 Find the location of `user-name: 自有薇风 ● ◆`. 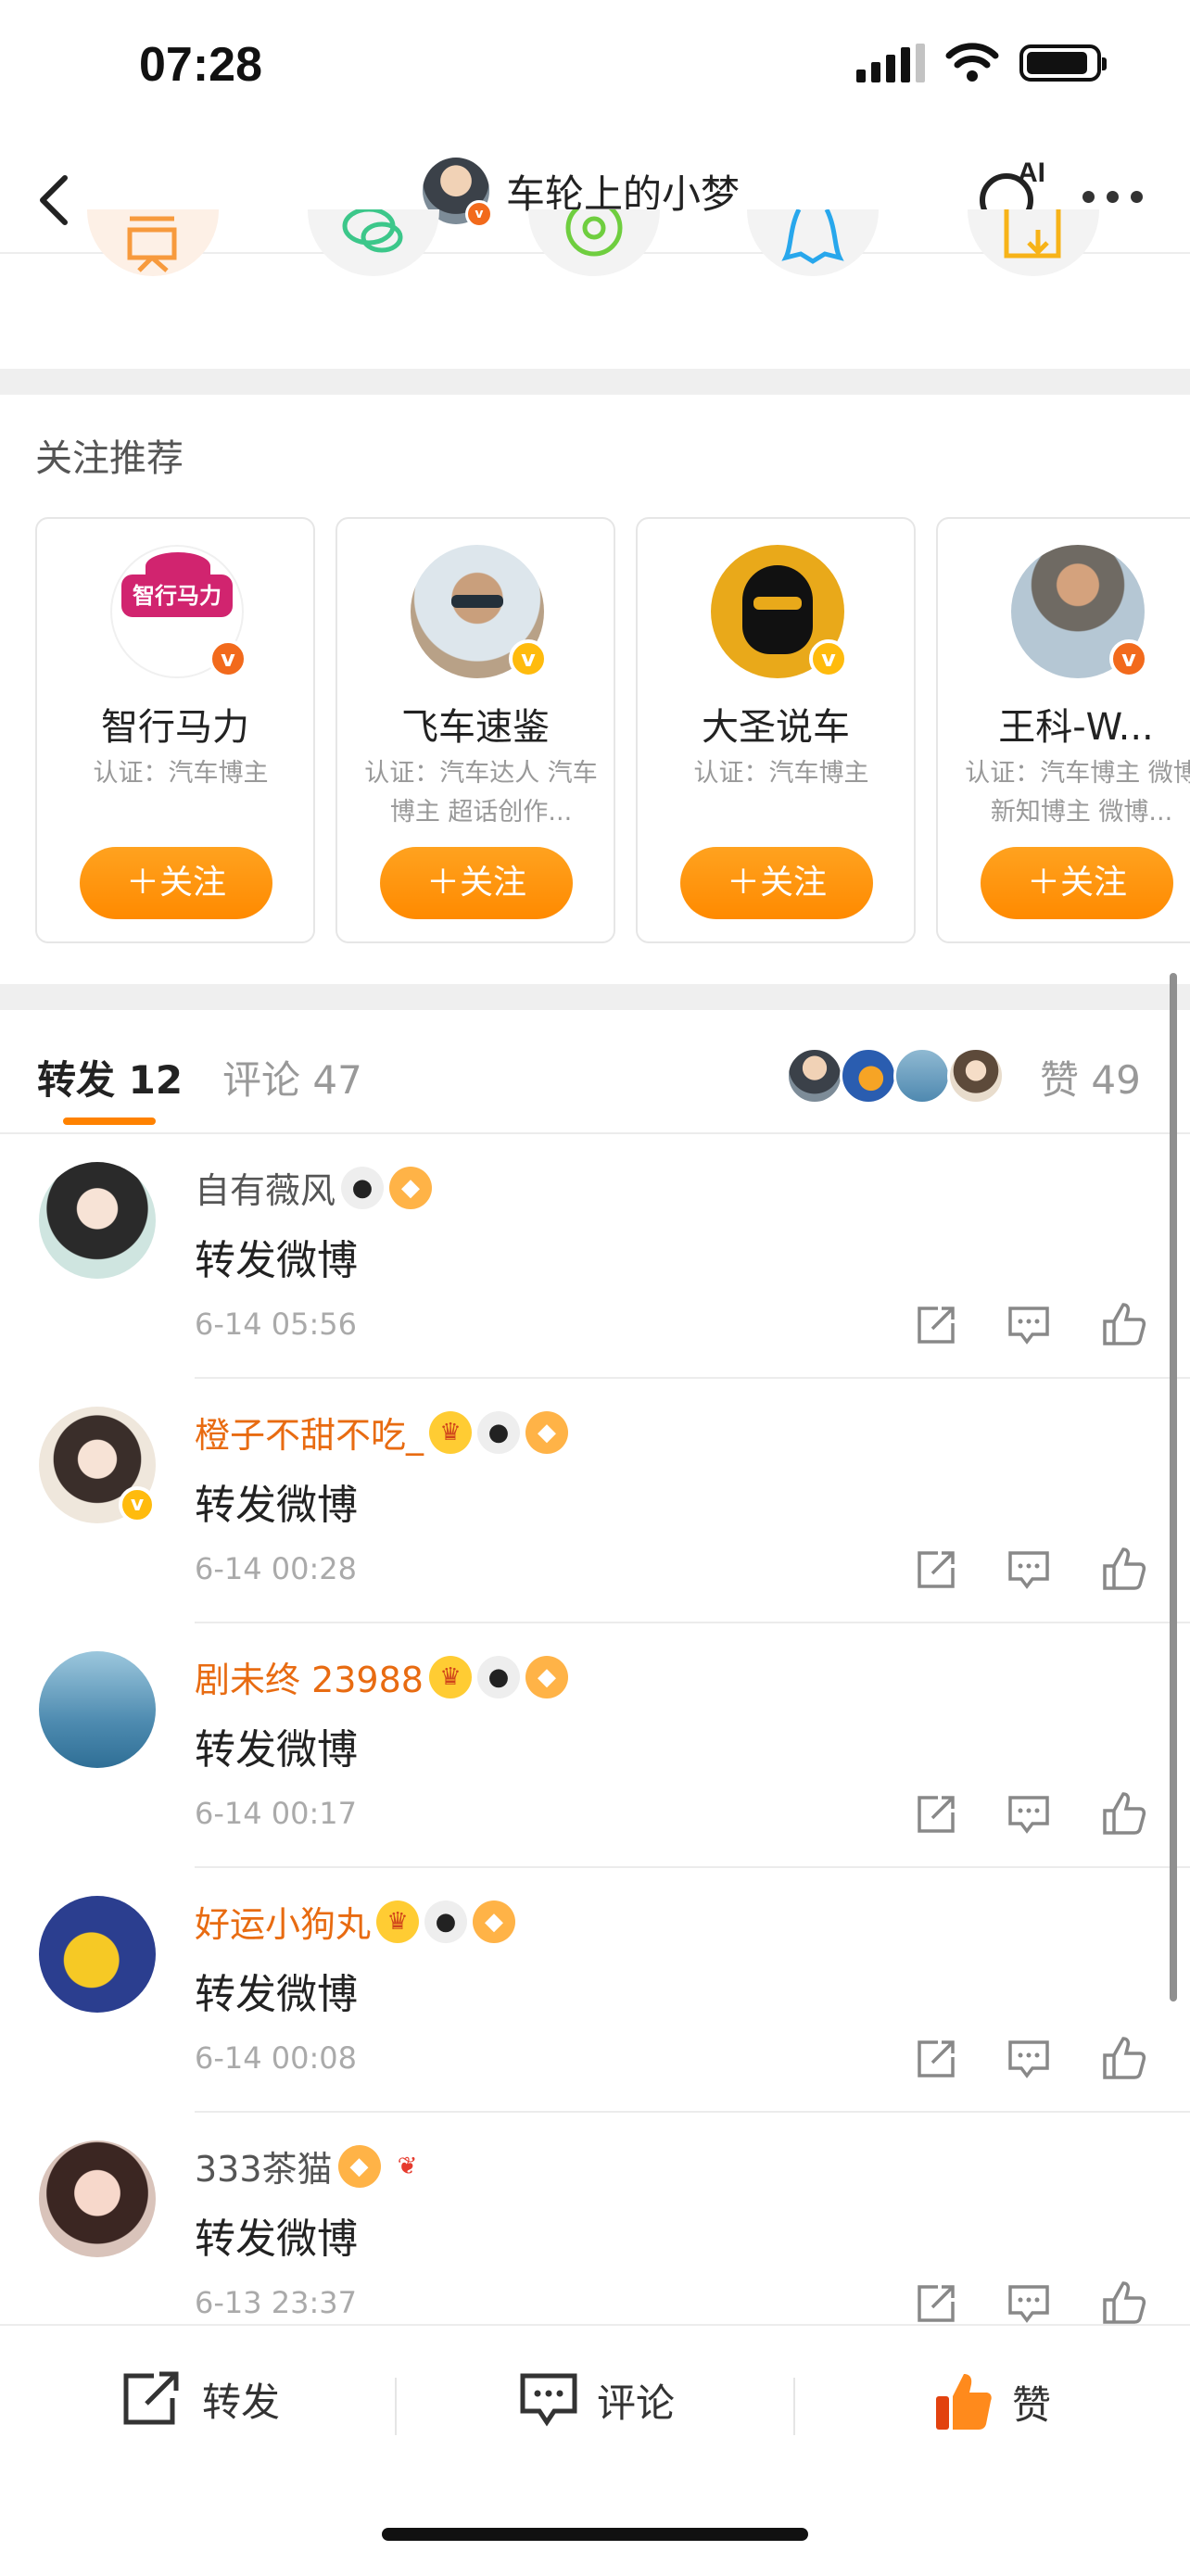

user-name: 自有薇风 ● ◆ is located at coordinates (314, 1187).